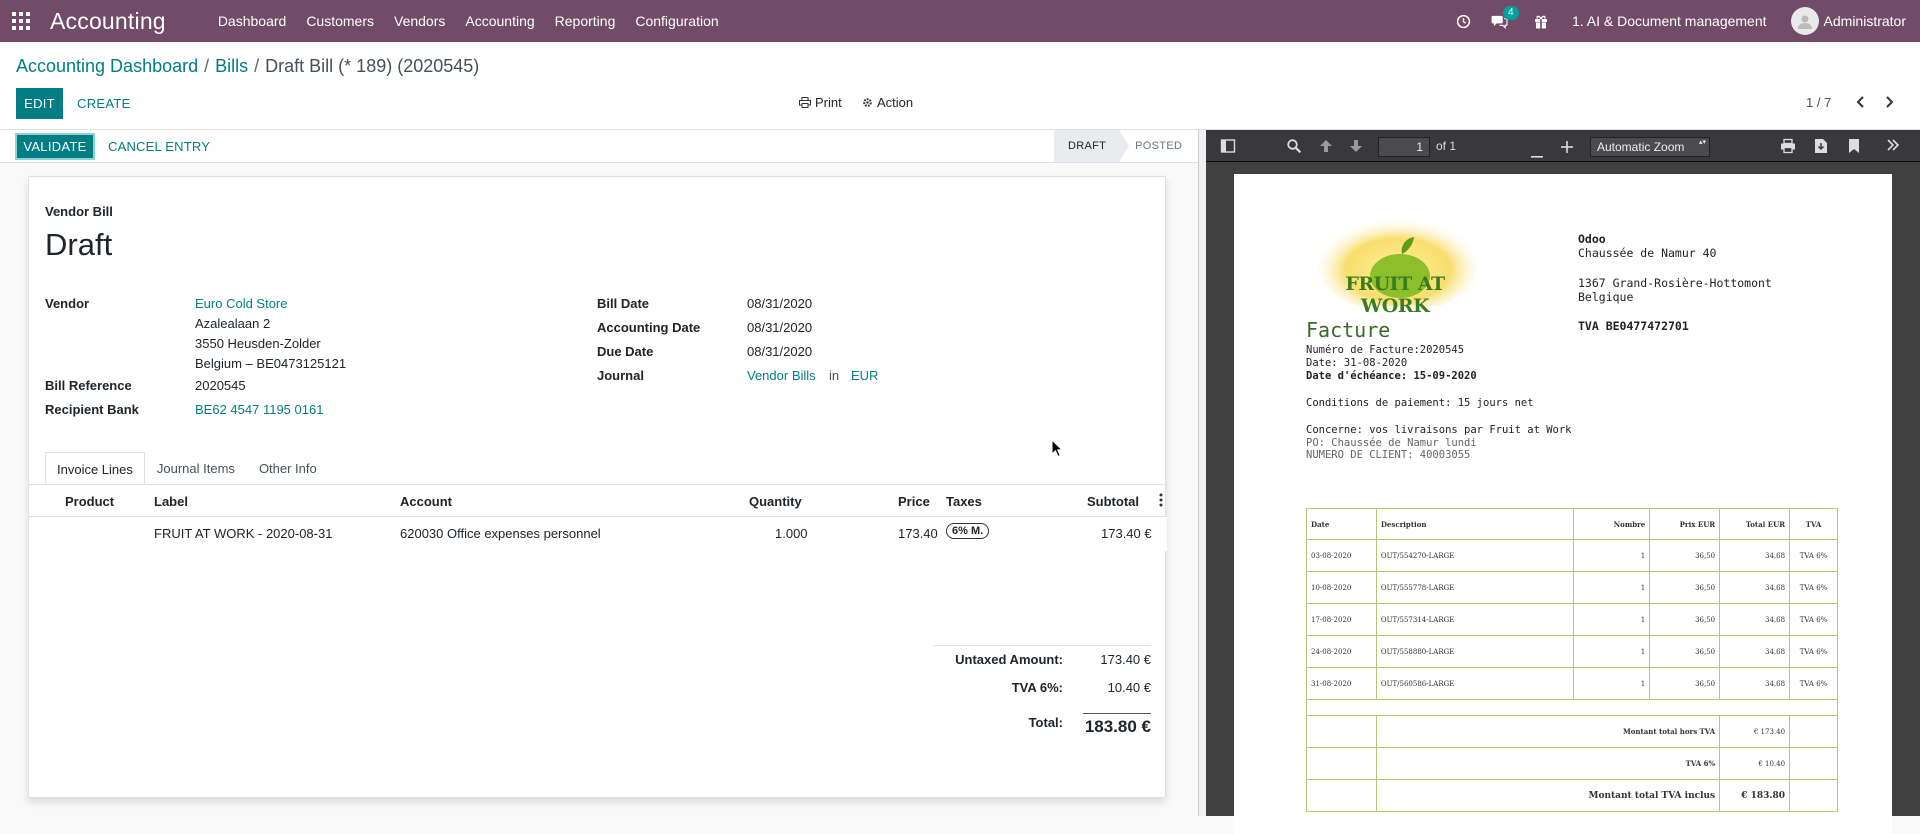 Image resolution: width=1920 pixels, height=834 pixels. I want to click on bookmark-icon, so click(1854, 148).